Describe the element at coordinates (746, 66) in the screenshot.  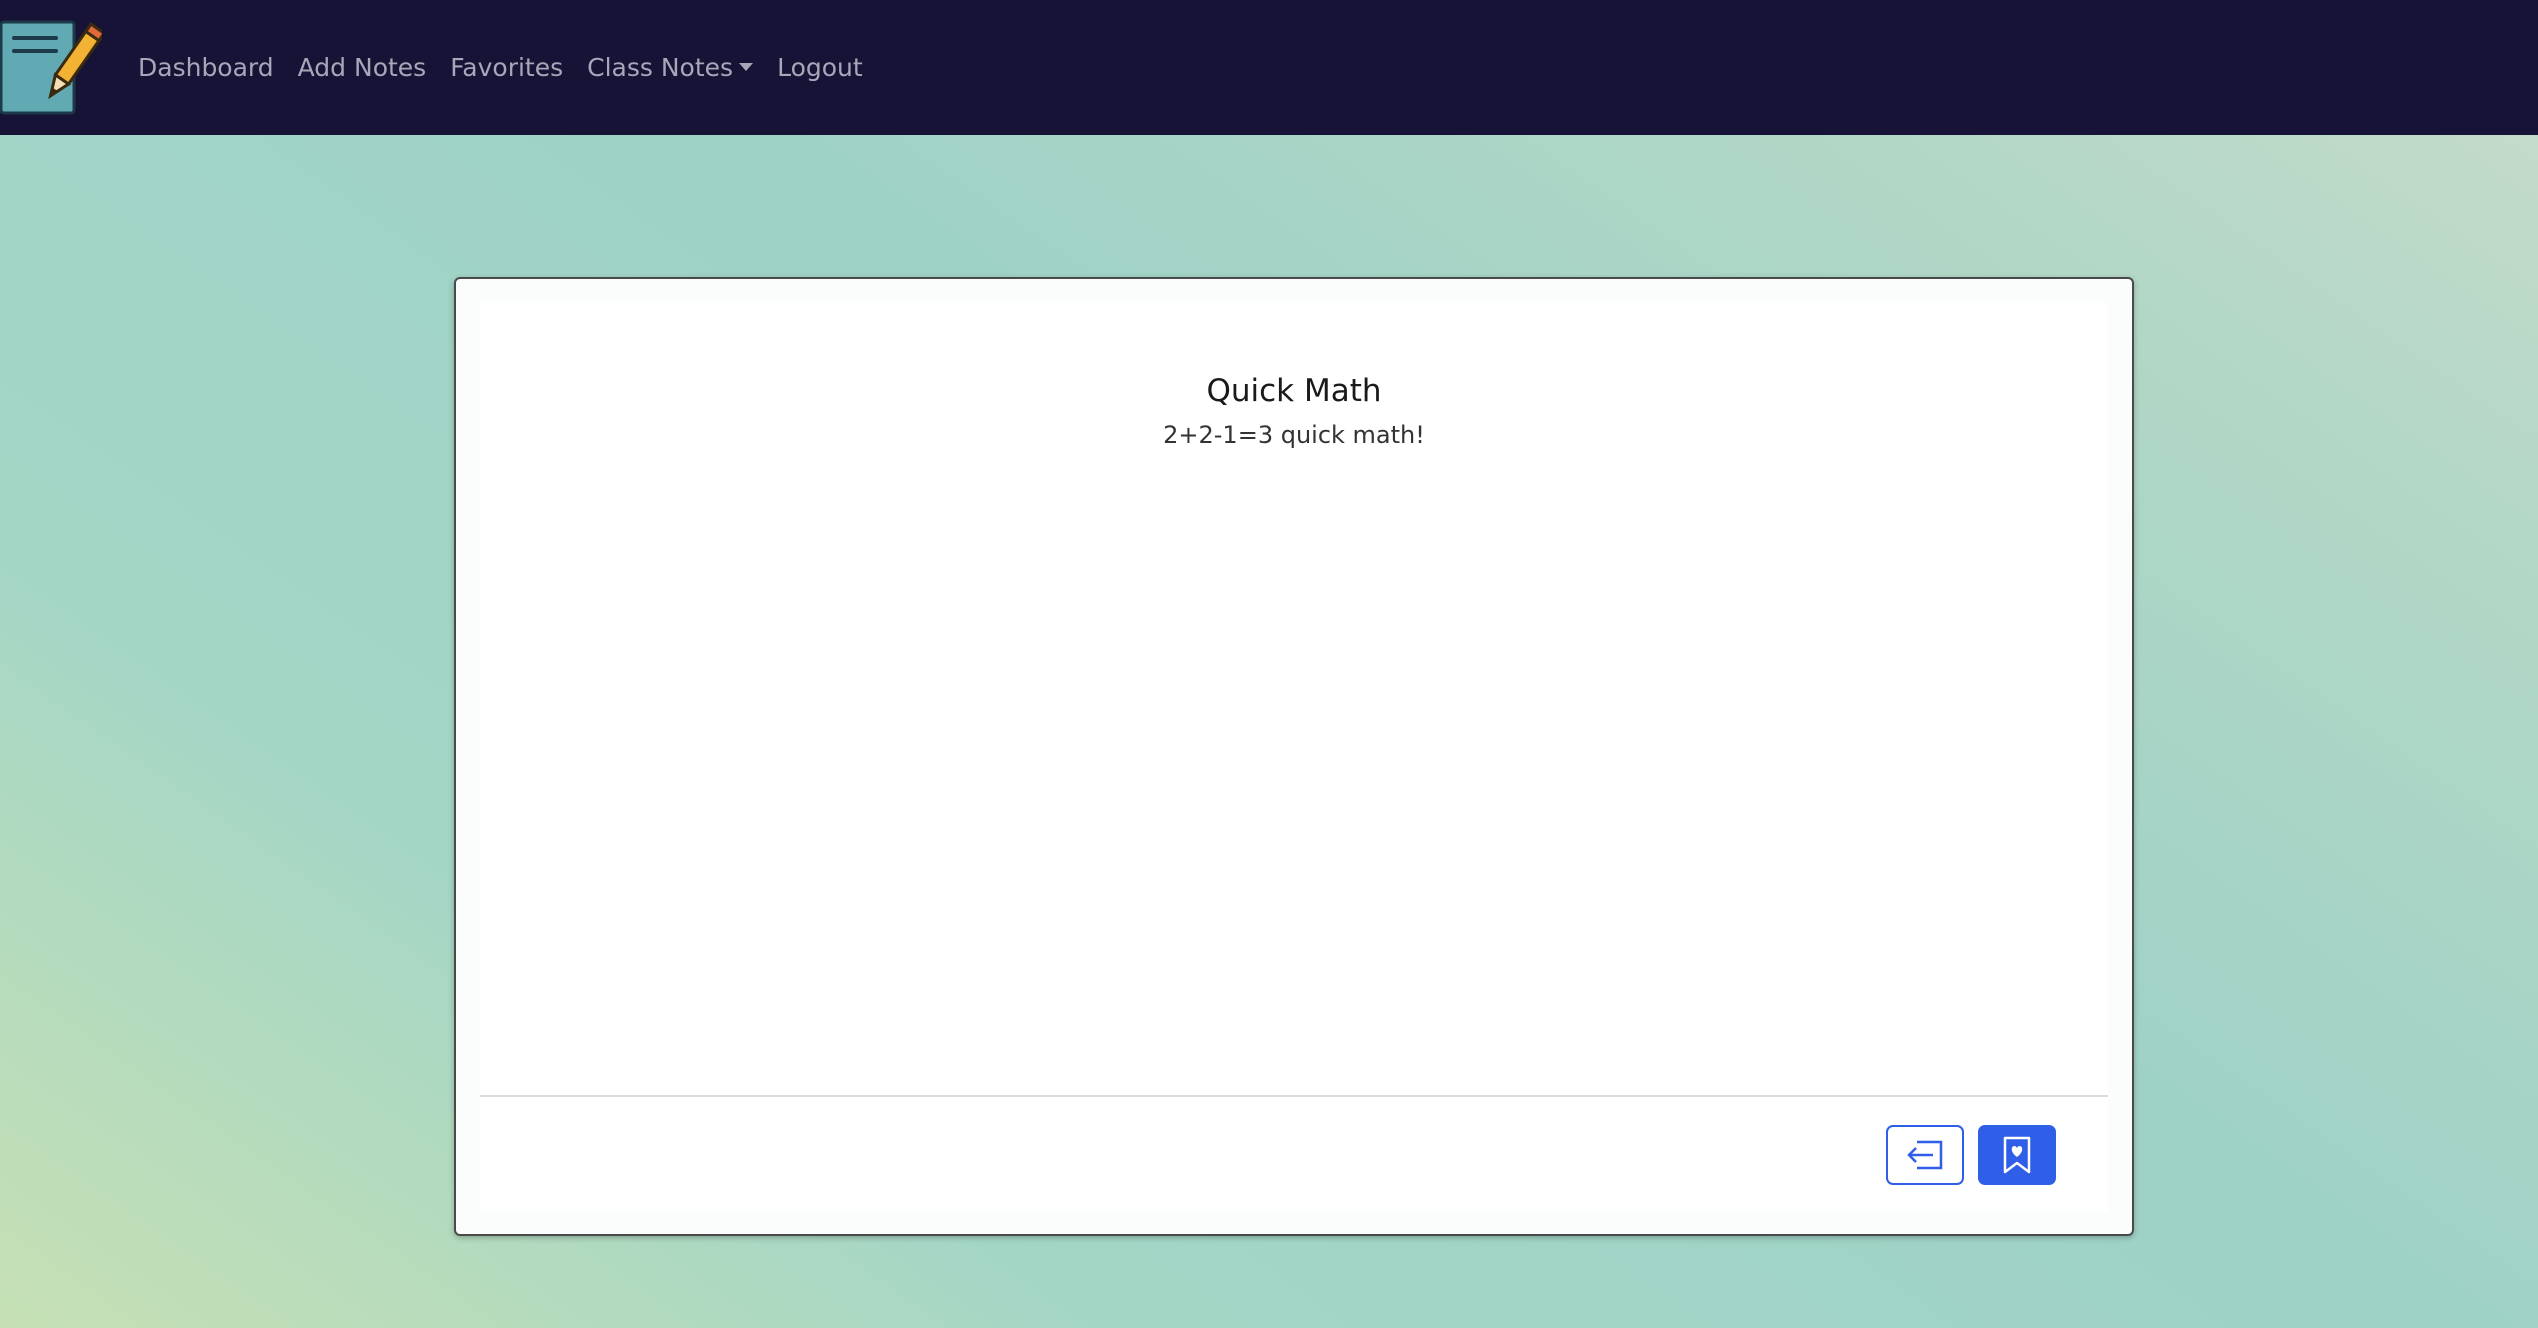
I see `caret-down-icon` at that location.